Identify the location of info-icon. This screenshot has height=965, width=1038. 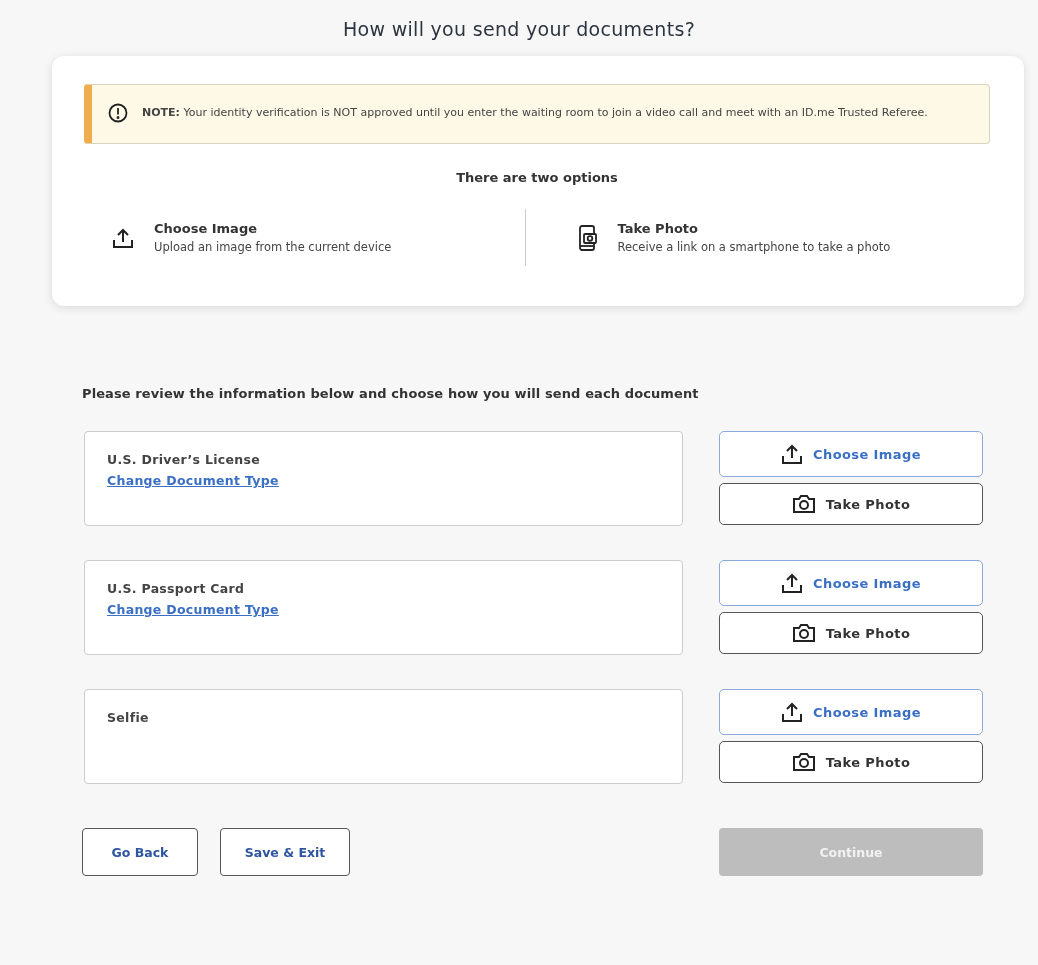
(118, 113).